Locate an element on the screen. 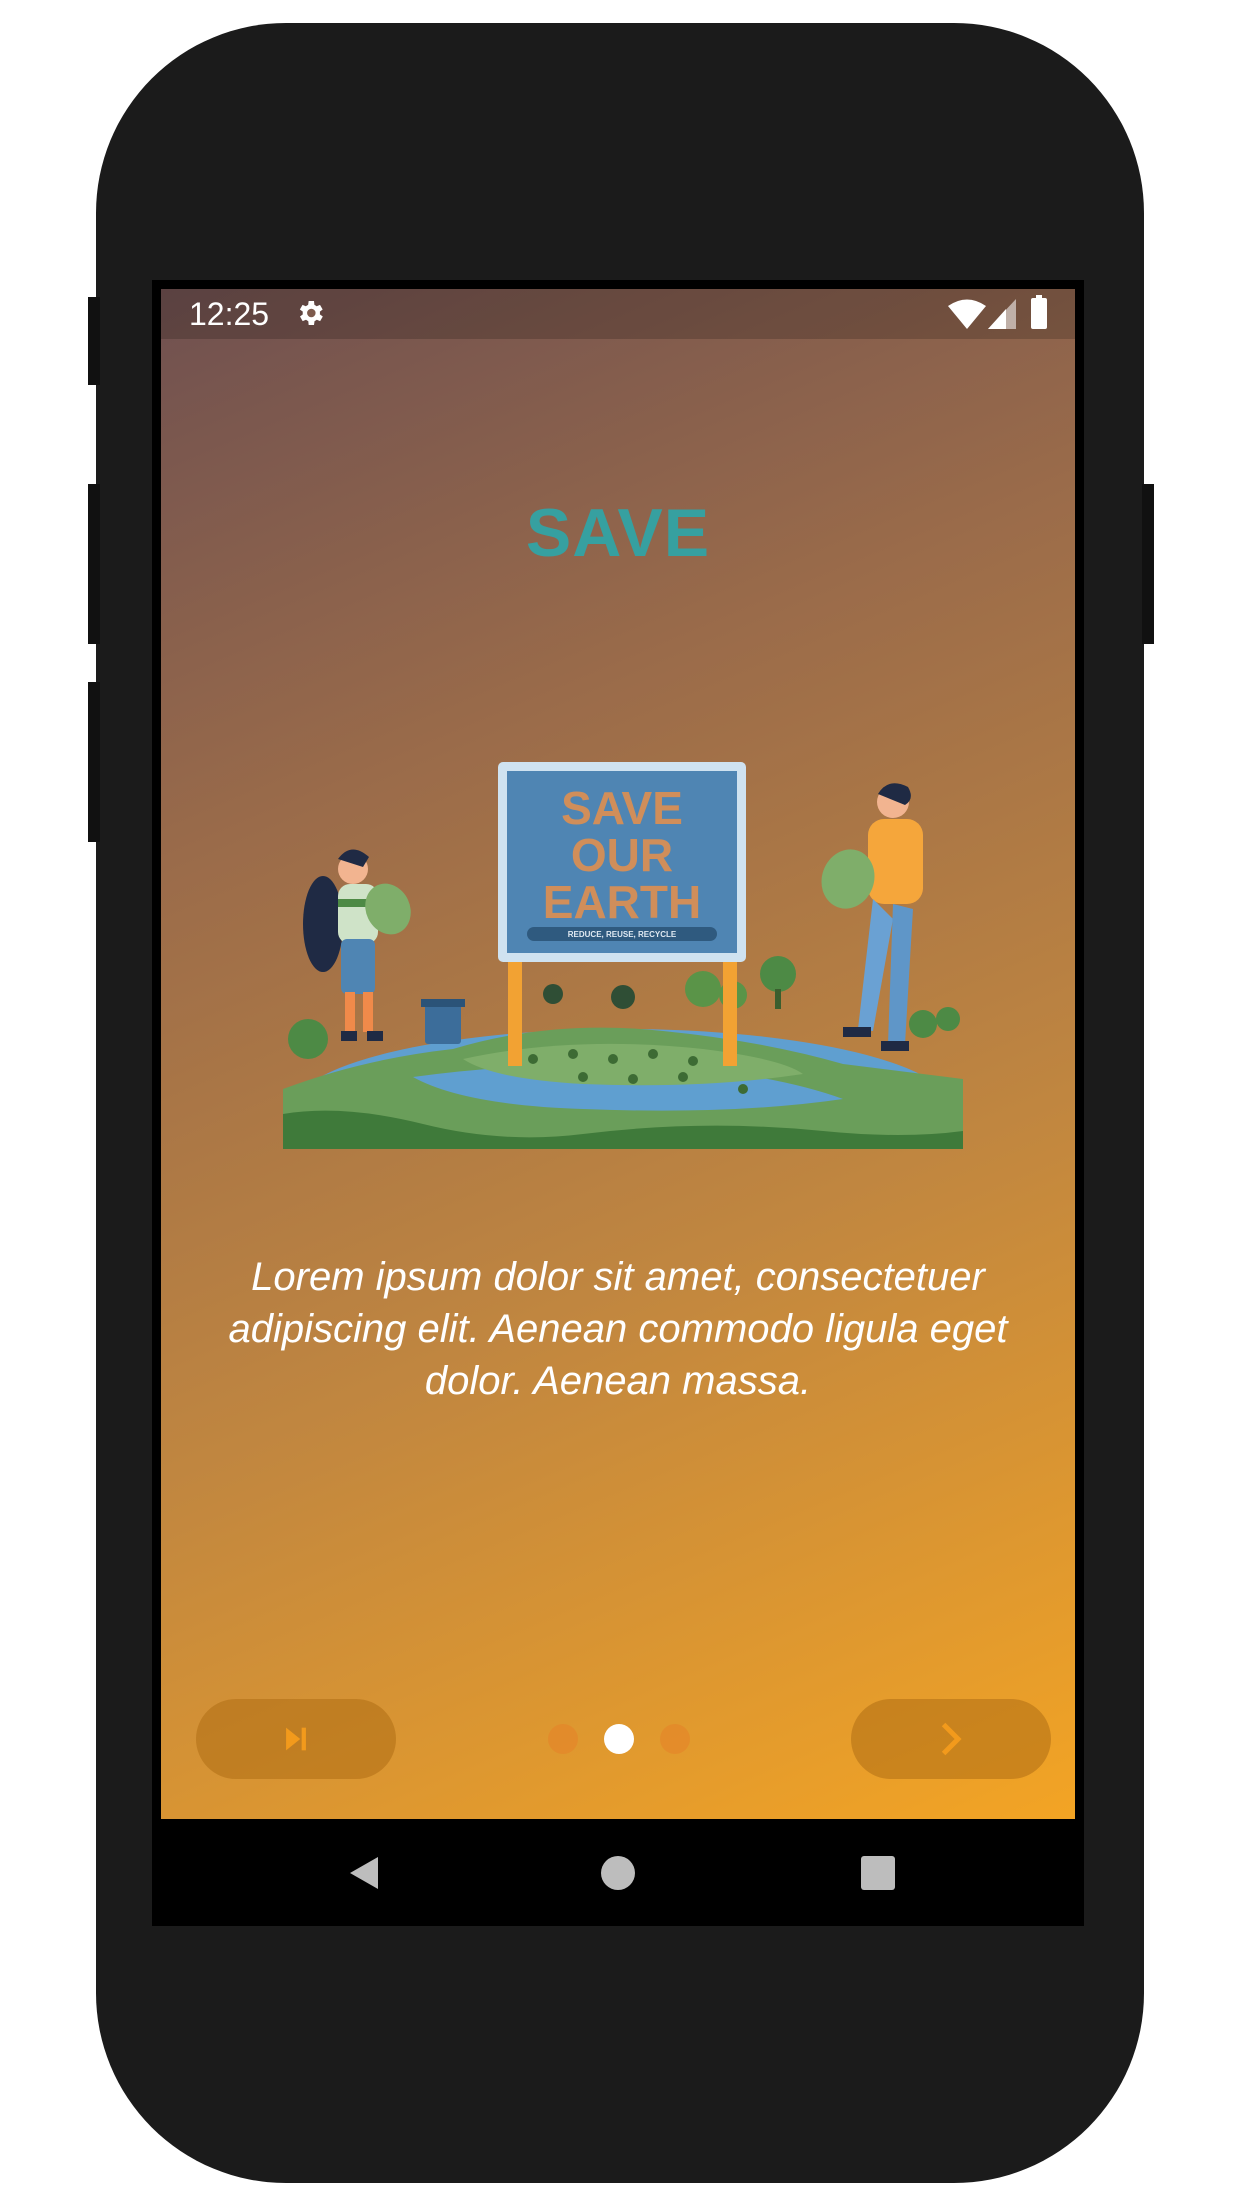 This screenshot has height=2208, width=1242. page-dot-active is located at coordinates (619, 1739).